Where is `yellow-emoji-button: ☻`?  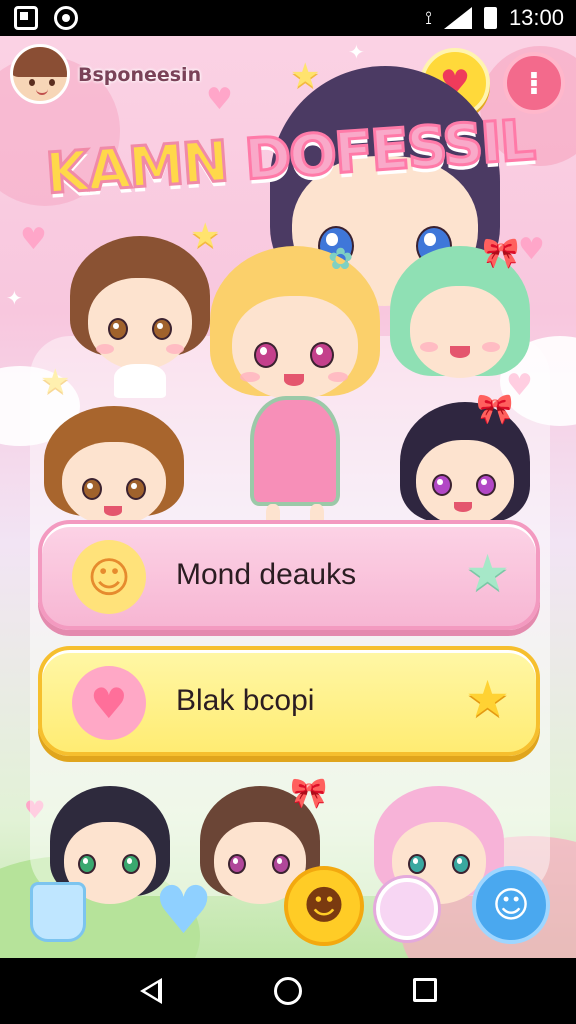 yellow-emoji-button: ☻ is located at coordinates (324, 906).